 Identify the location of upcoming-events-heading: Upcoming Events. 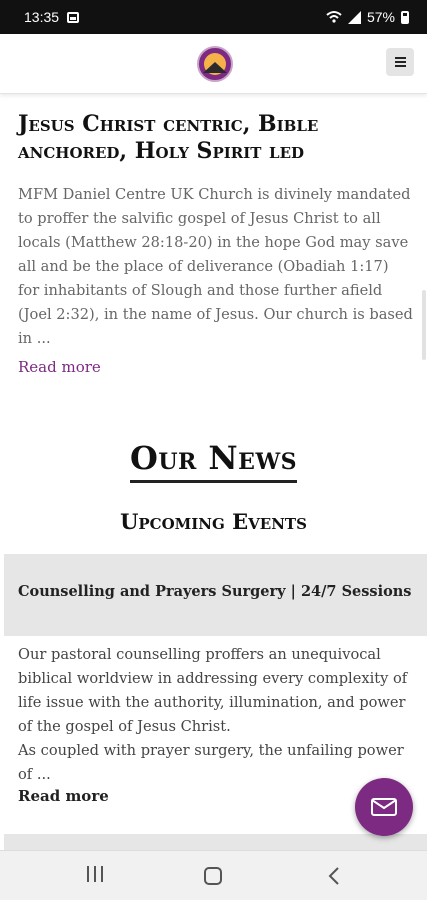
(213, 521).